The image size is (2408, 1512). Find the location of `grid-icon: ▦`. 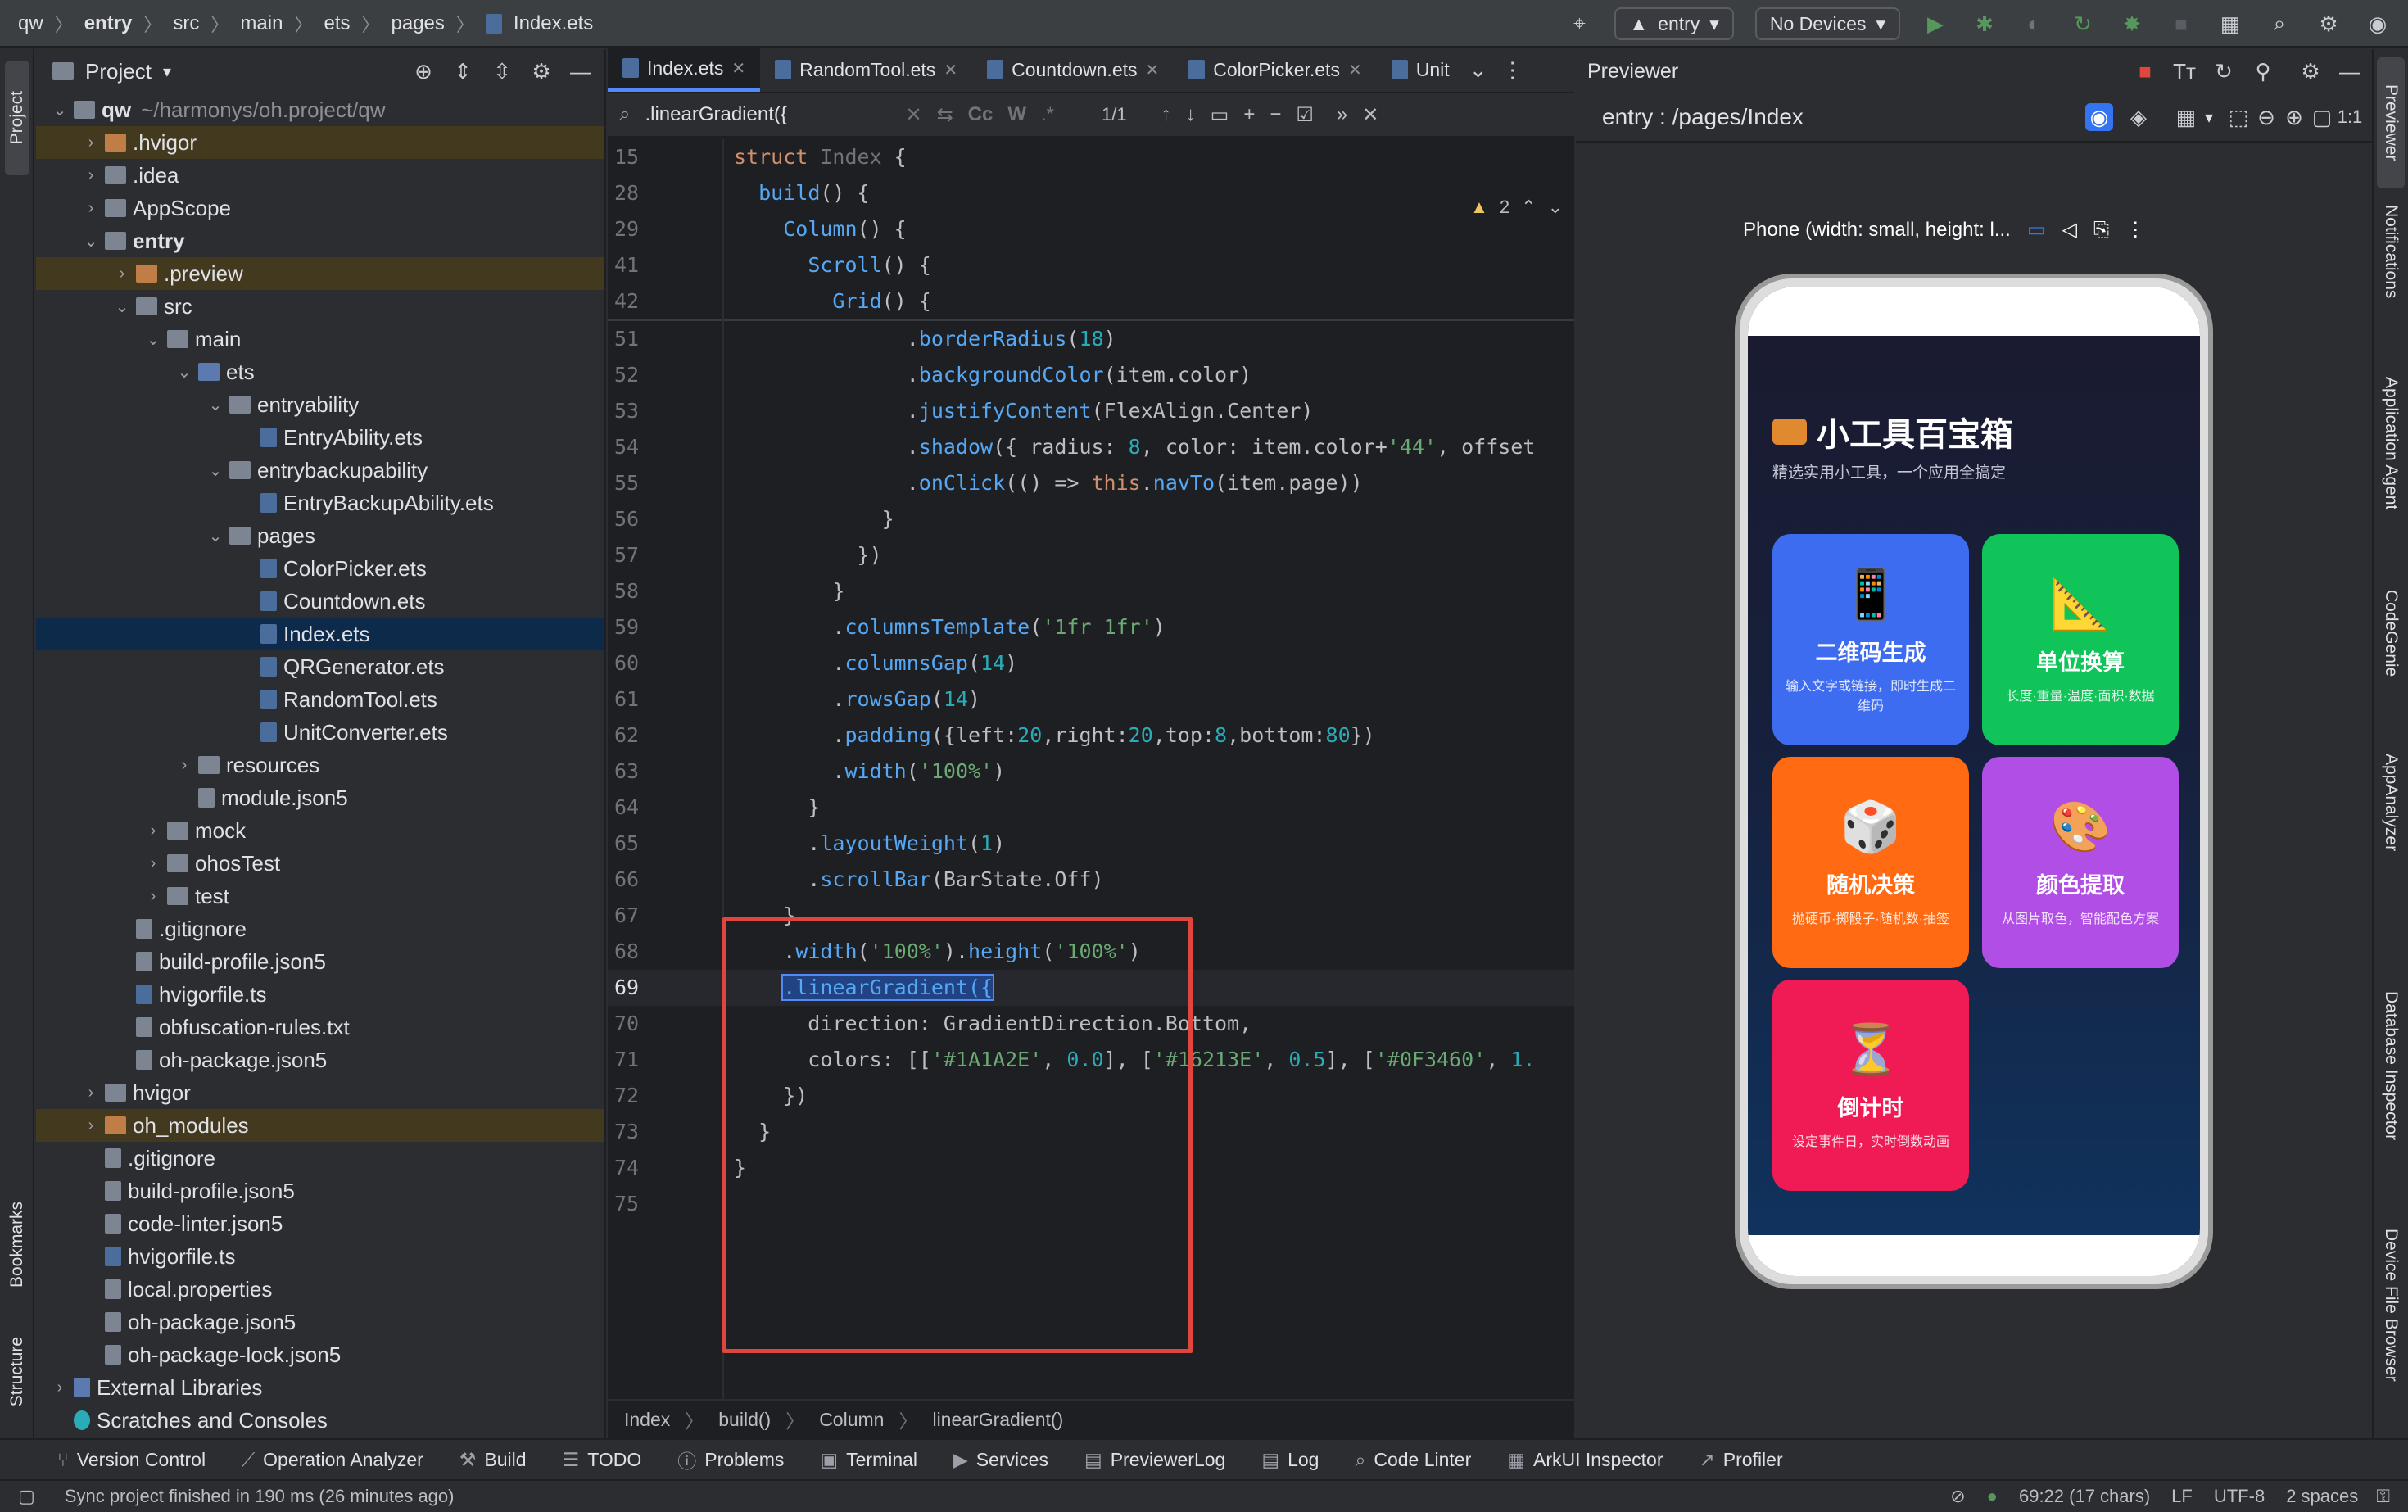

grid-icon: ▦ is located at coordinates (2186, 117).